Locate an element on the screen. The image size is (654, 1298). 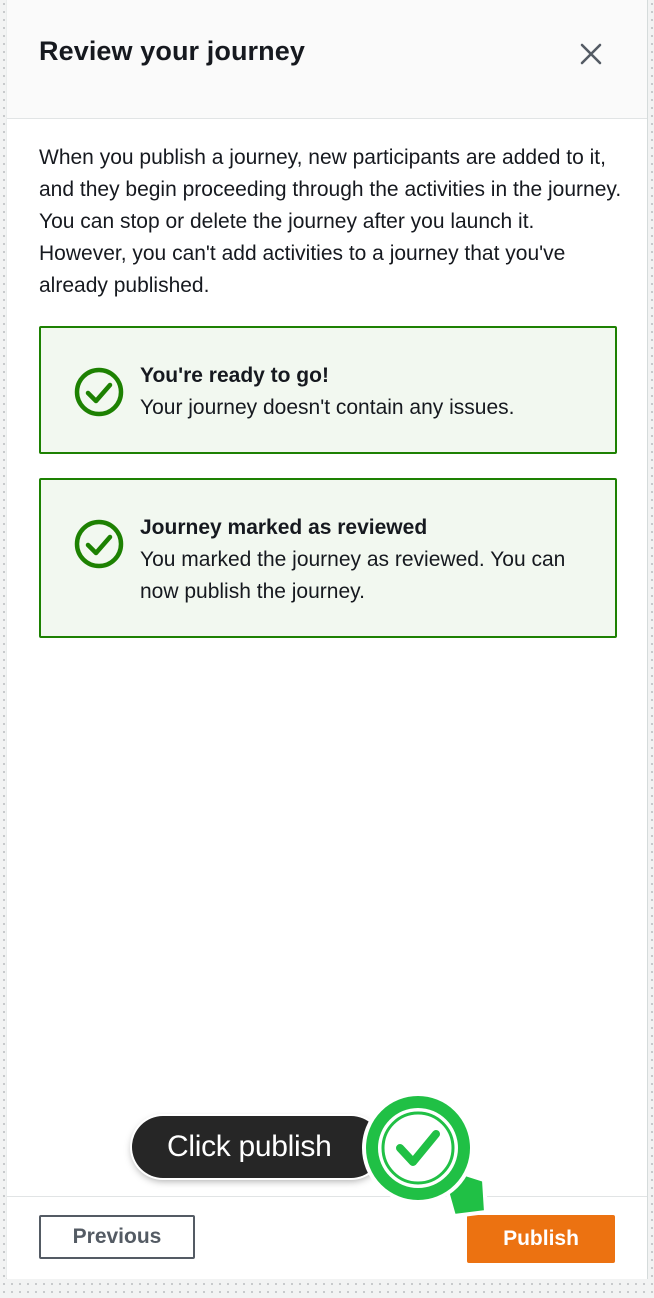
close-icon is located at coordinates (591, 54).